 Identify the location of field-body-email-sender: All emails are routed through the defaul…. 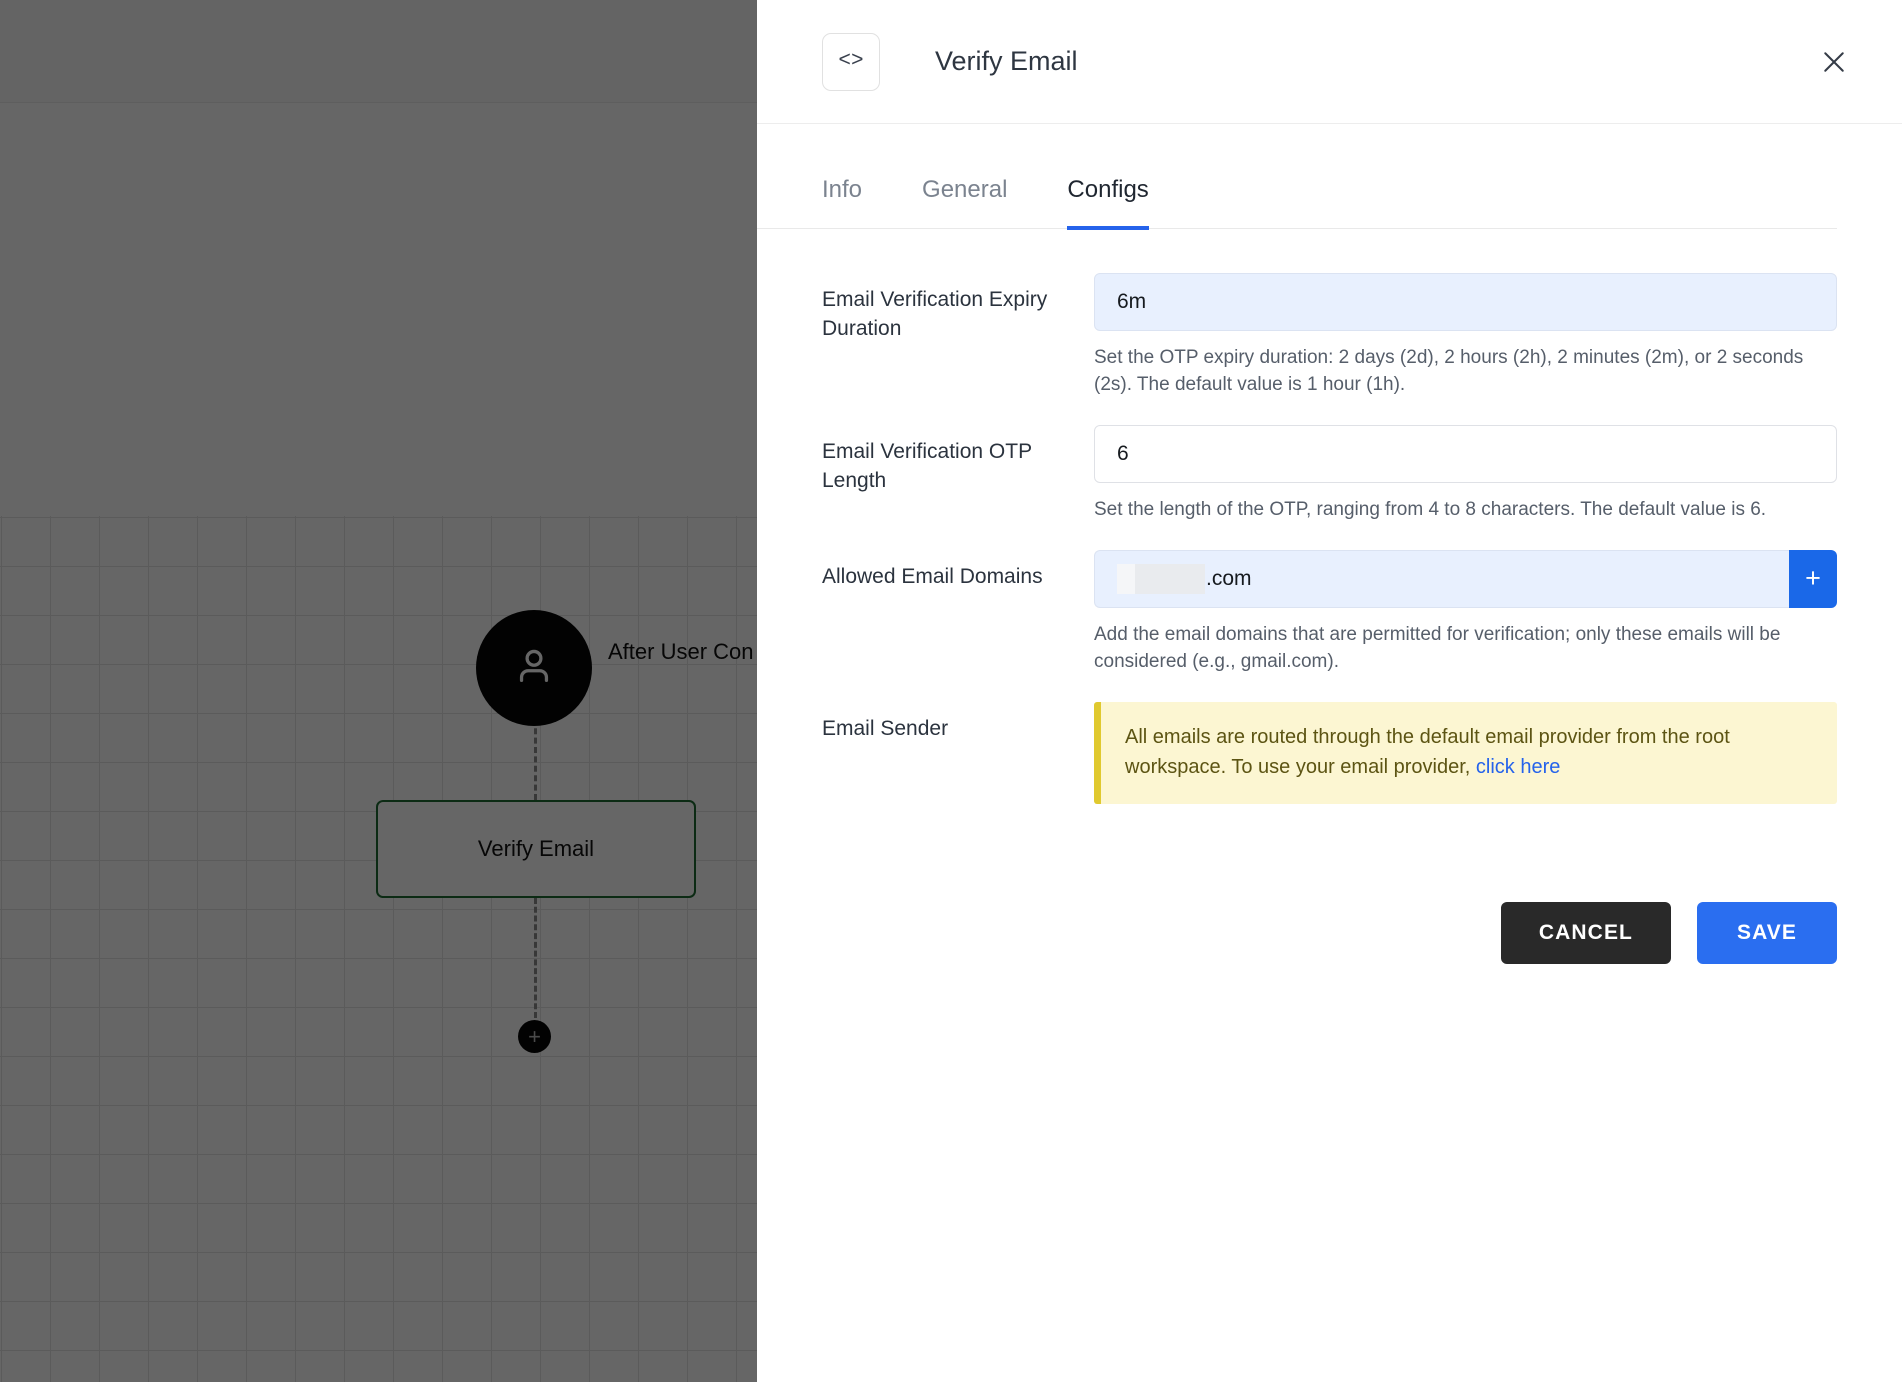
(1465, 752).